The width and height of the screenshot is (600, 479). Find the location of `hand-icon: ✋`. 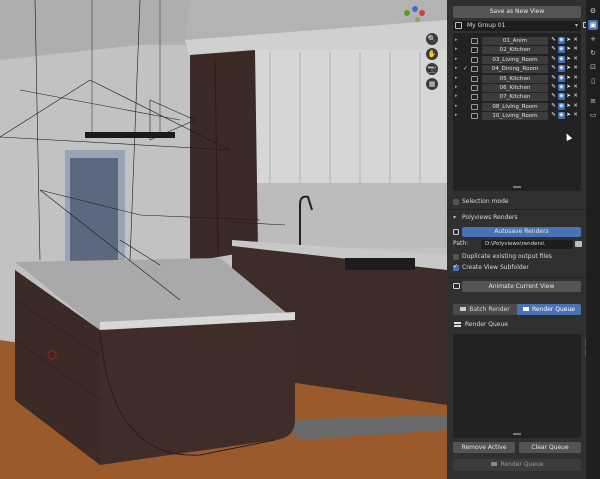

hand-icon: ✋ is located at coordinates (432, 54).